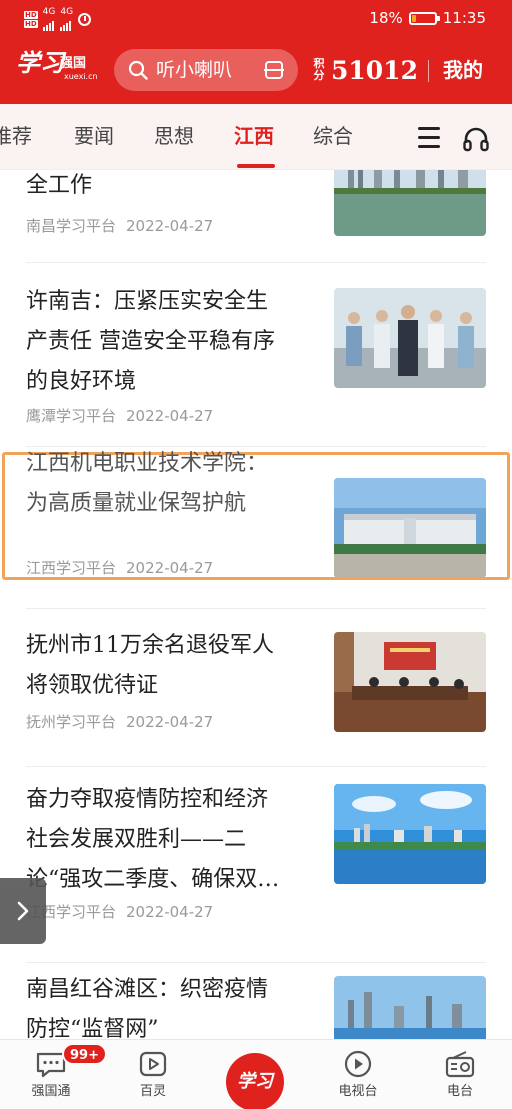 Image resolution: width=512 pixels, height=1109 pixels. I want to click on search-placeholder: 听小喇叭, so click(194, 70).